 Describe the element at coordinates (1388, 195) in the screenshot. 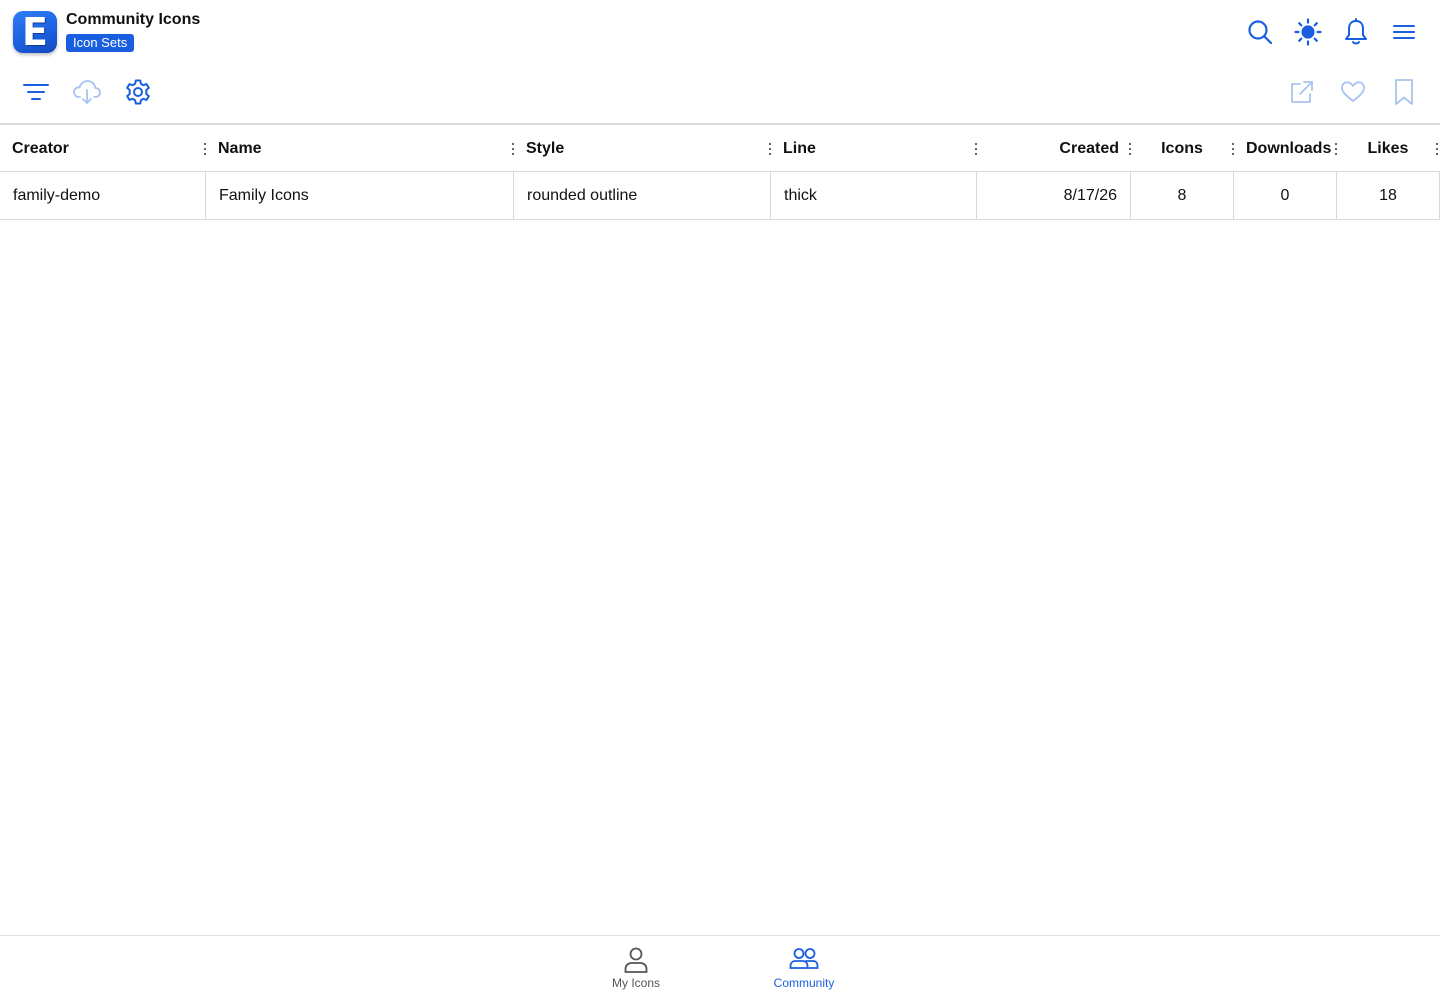

I see `cell-likes: 18` at that location.